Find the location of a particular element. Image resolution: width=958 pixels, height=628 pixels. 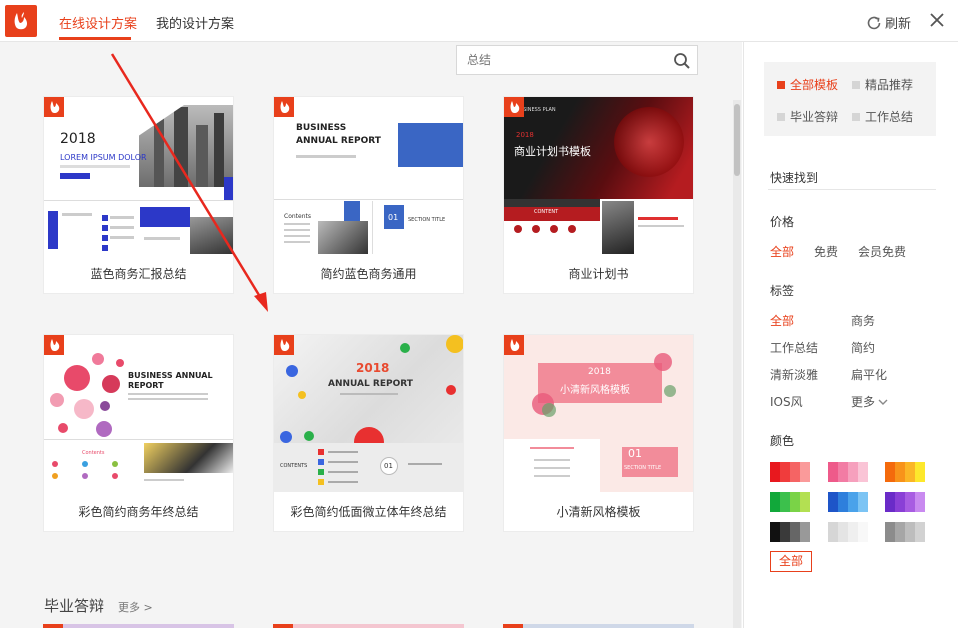

template-card-fresh-style: 2018 小清新风格模板 01 SECTION TITLE 小清新风格模板 is located at coordinates (598, 433).